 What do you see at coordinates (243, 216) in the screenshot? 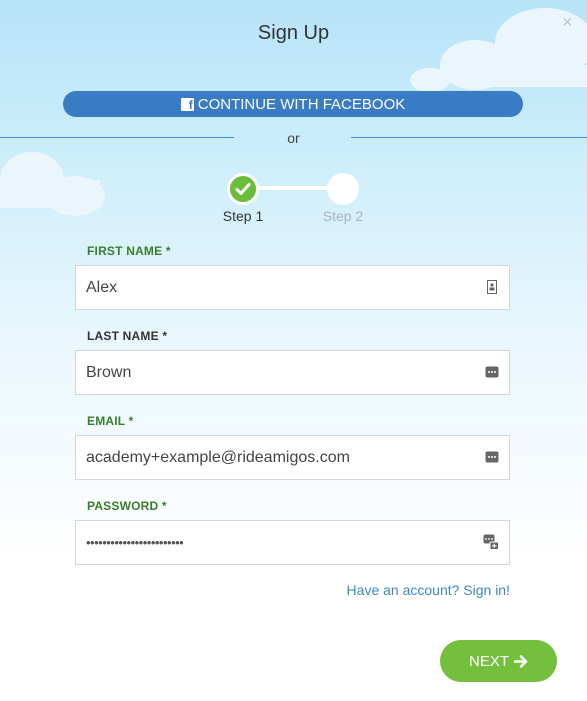
I see `step-1-label: Step 1` at bounding box center [243, 216].